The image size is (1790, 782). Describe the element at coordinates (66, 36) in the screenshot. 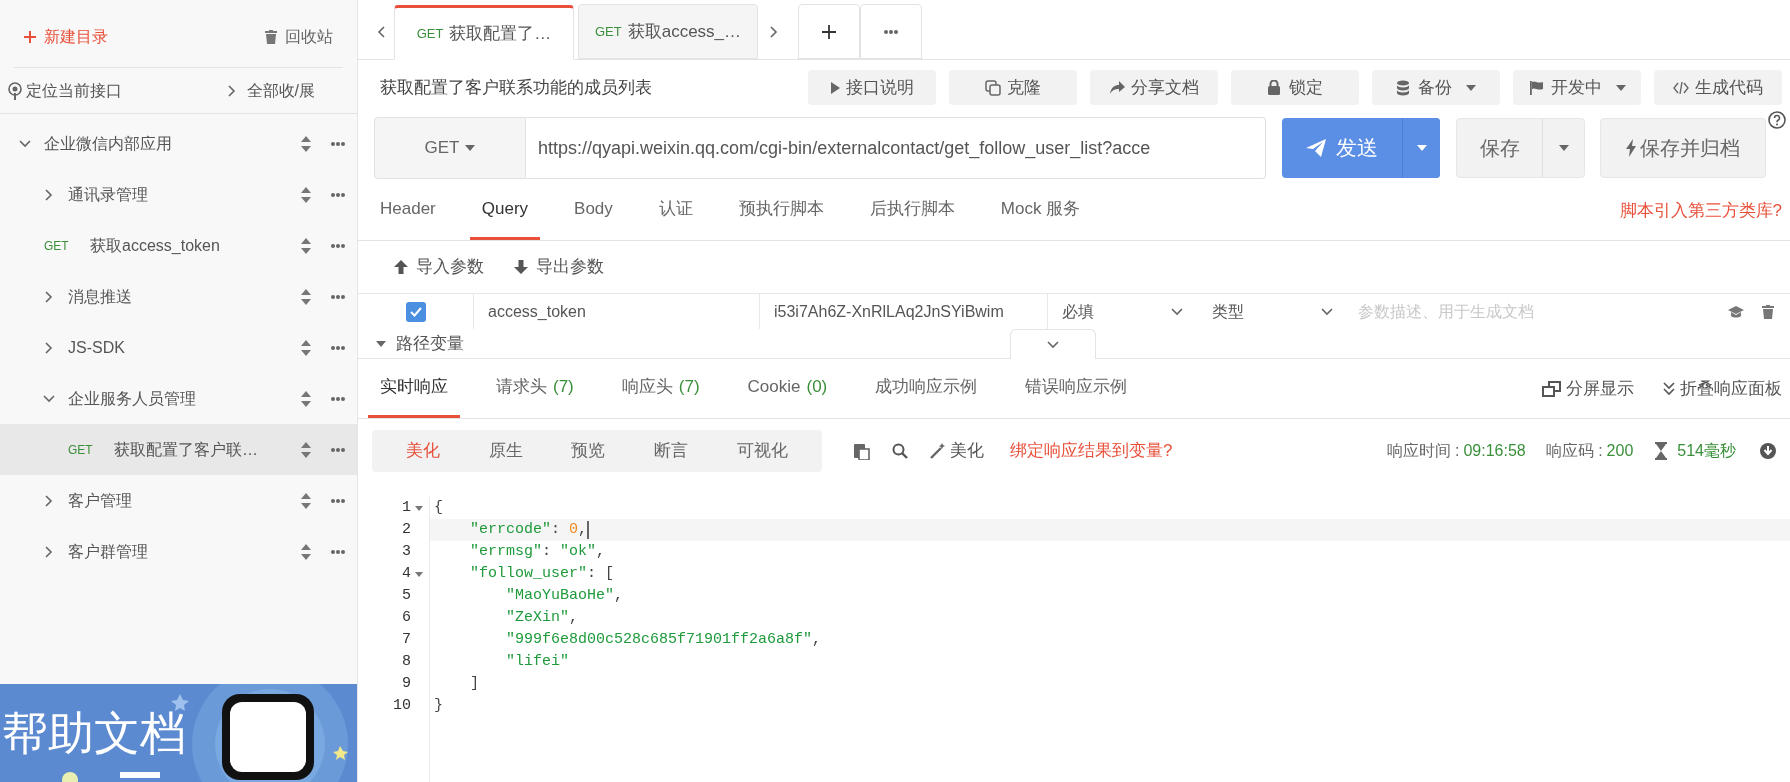

I see `new-folder-button: 新建目录` at that location.